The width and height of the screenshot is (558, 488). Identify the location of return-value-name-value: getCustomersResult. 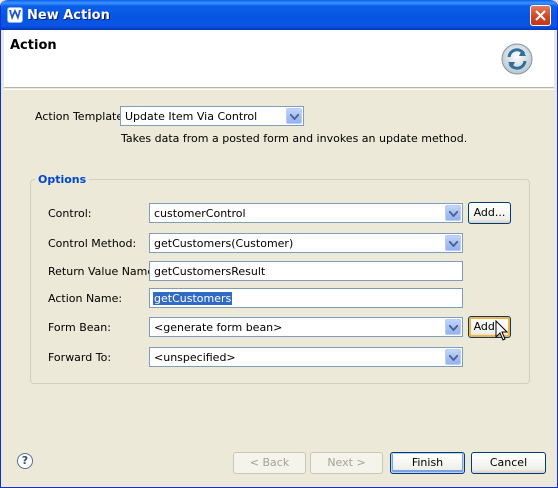
(210, 271).